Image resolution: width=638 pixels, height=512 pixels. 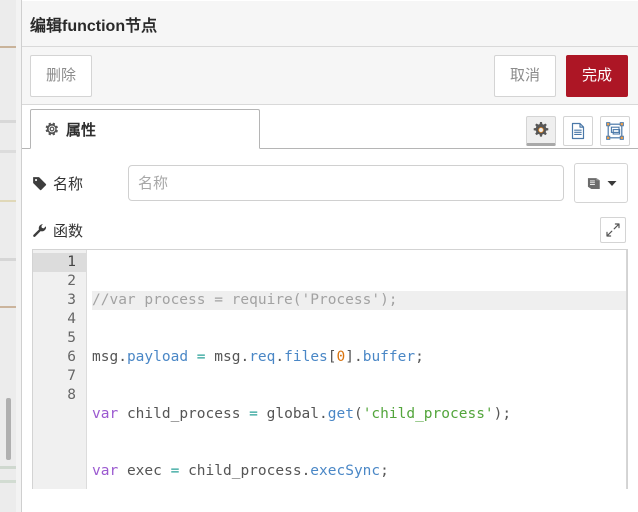 I want to click on function-label: 函数, so click(x=57, y=230).